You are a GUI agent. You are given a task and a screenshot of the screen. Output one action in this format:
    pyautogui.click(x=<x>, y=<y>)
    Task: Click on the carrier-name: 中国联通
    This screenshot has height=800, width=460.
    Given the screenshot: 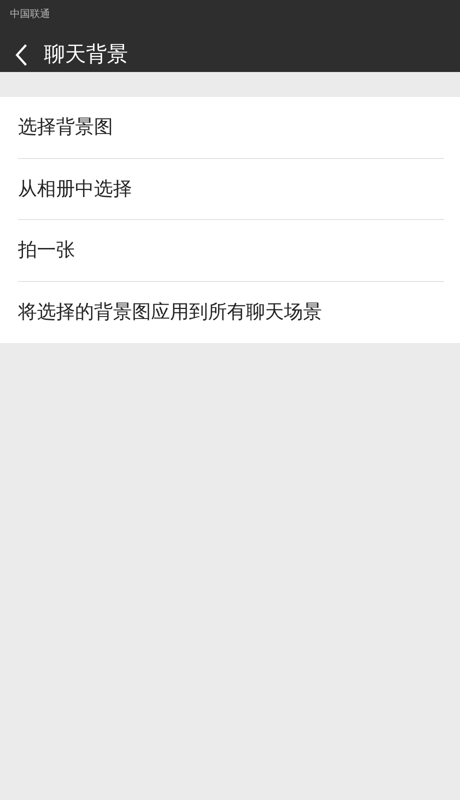 What is the action you would take?
    pyautogui.click(x=29, y=15)
    